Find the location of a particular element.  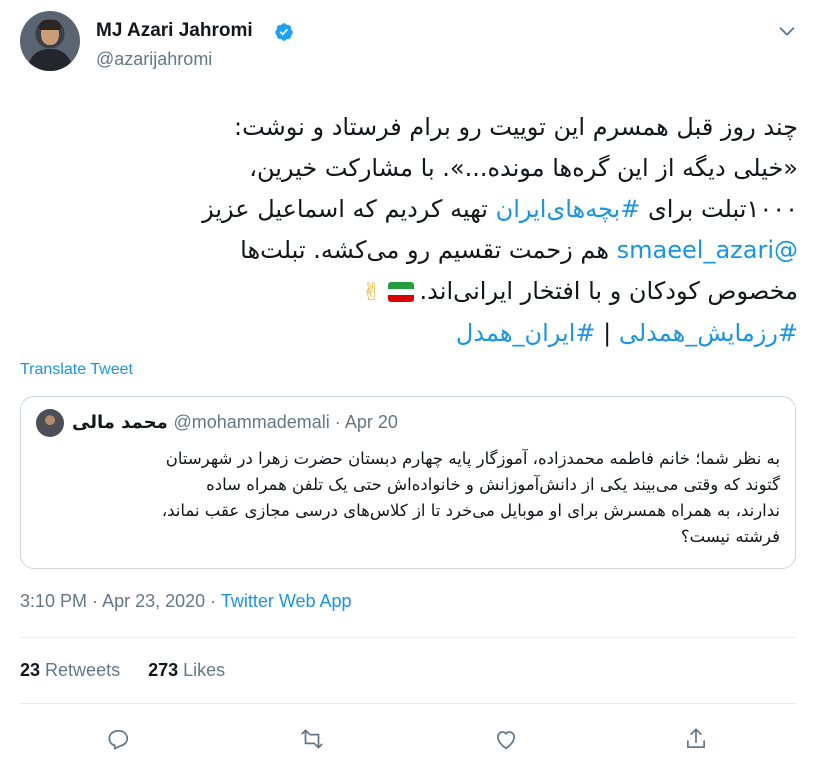

quoted-tweet-header: محمد مالی @mohammademali · Apr 20 is located at coordinates (235, 422).